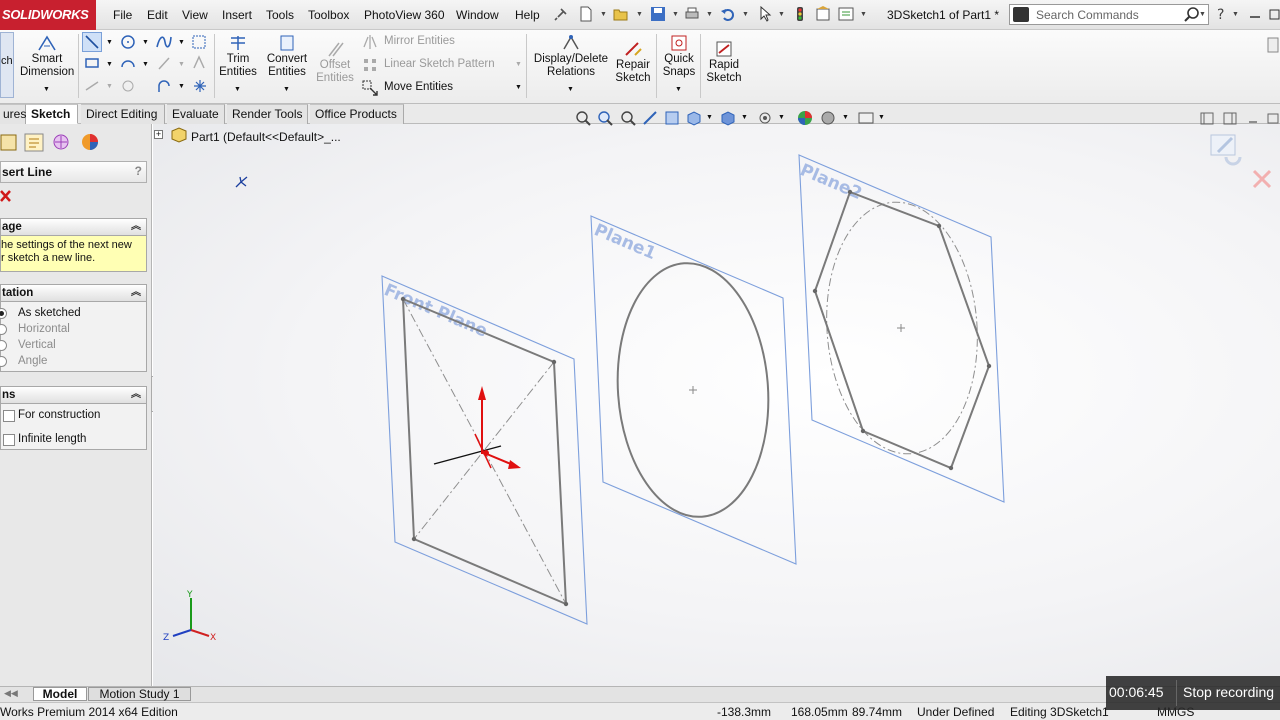  I want to click on tab-office-products: Office Products, so click(357, 114).